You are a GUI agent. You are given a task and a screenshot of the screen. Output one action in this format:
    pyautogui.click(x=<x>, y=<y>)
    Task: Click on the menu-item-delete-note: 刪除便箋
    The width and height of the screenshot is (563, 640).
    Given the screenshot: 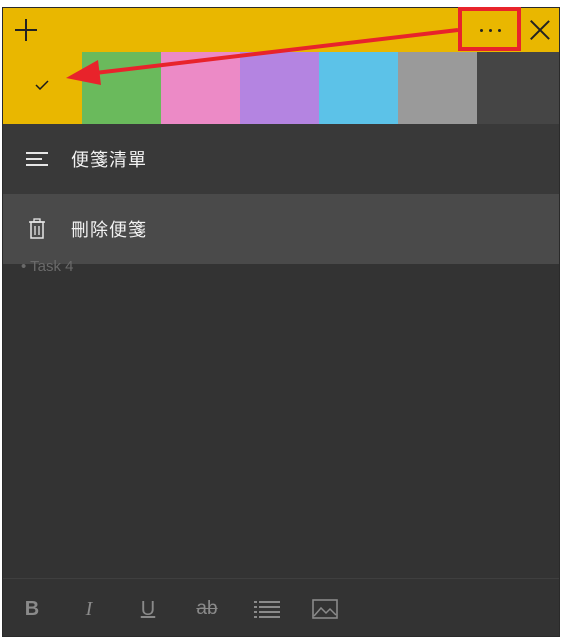 What is the action you would take?
    pyautogui.click(x=281, y=229)
    